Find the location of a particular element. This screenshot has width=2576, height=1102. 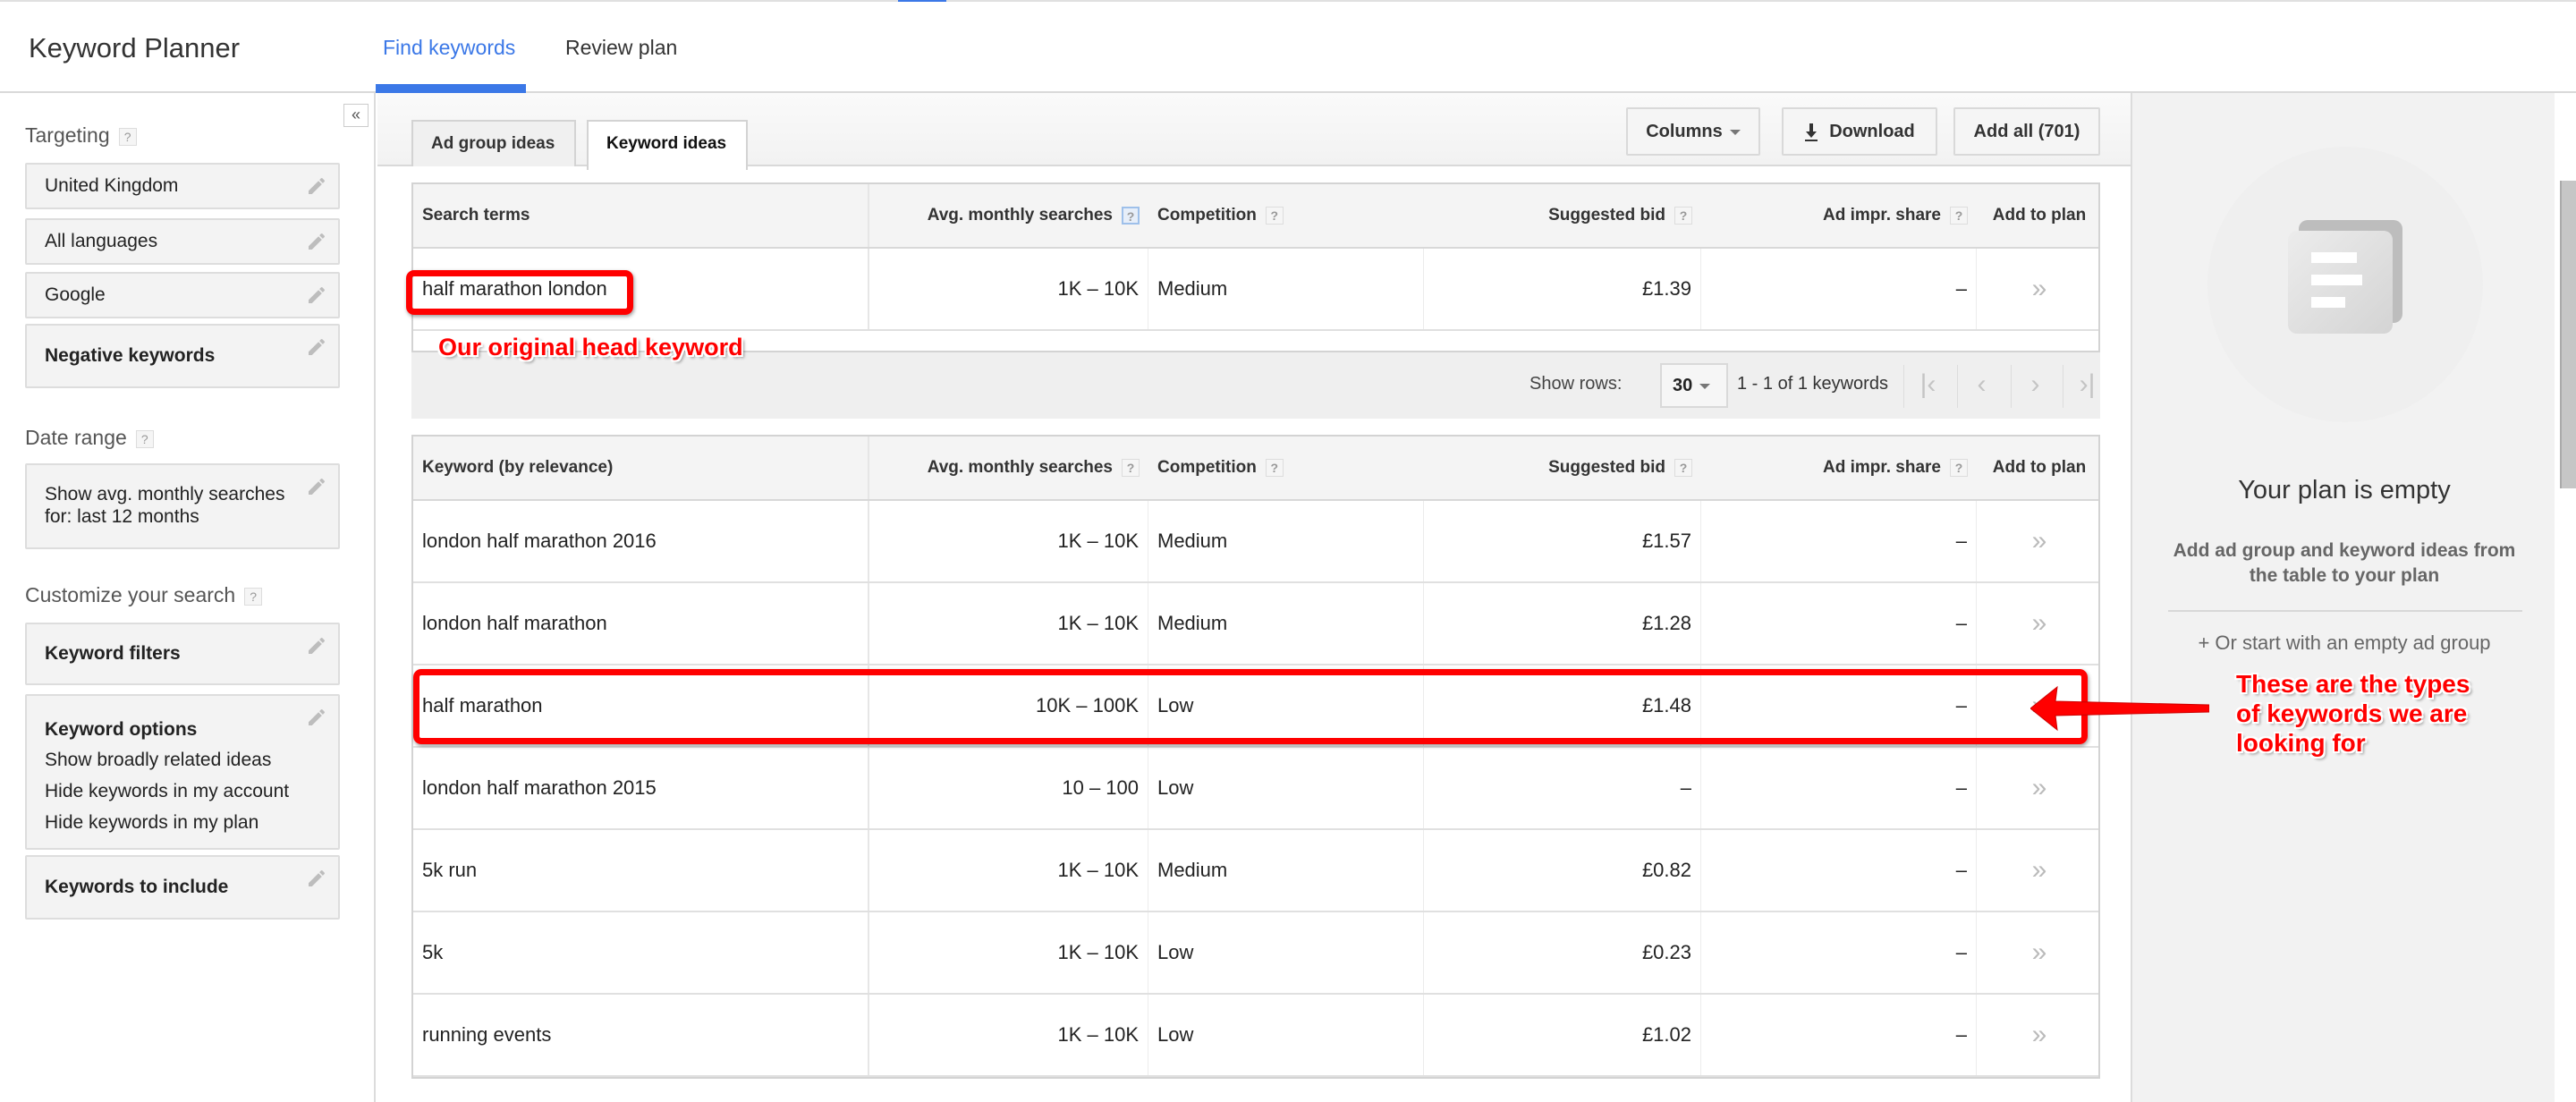

chevron-right-icon: › is located at coordinates (2035, 384).